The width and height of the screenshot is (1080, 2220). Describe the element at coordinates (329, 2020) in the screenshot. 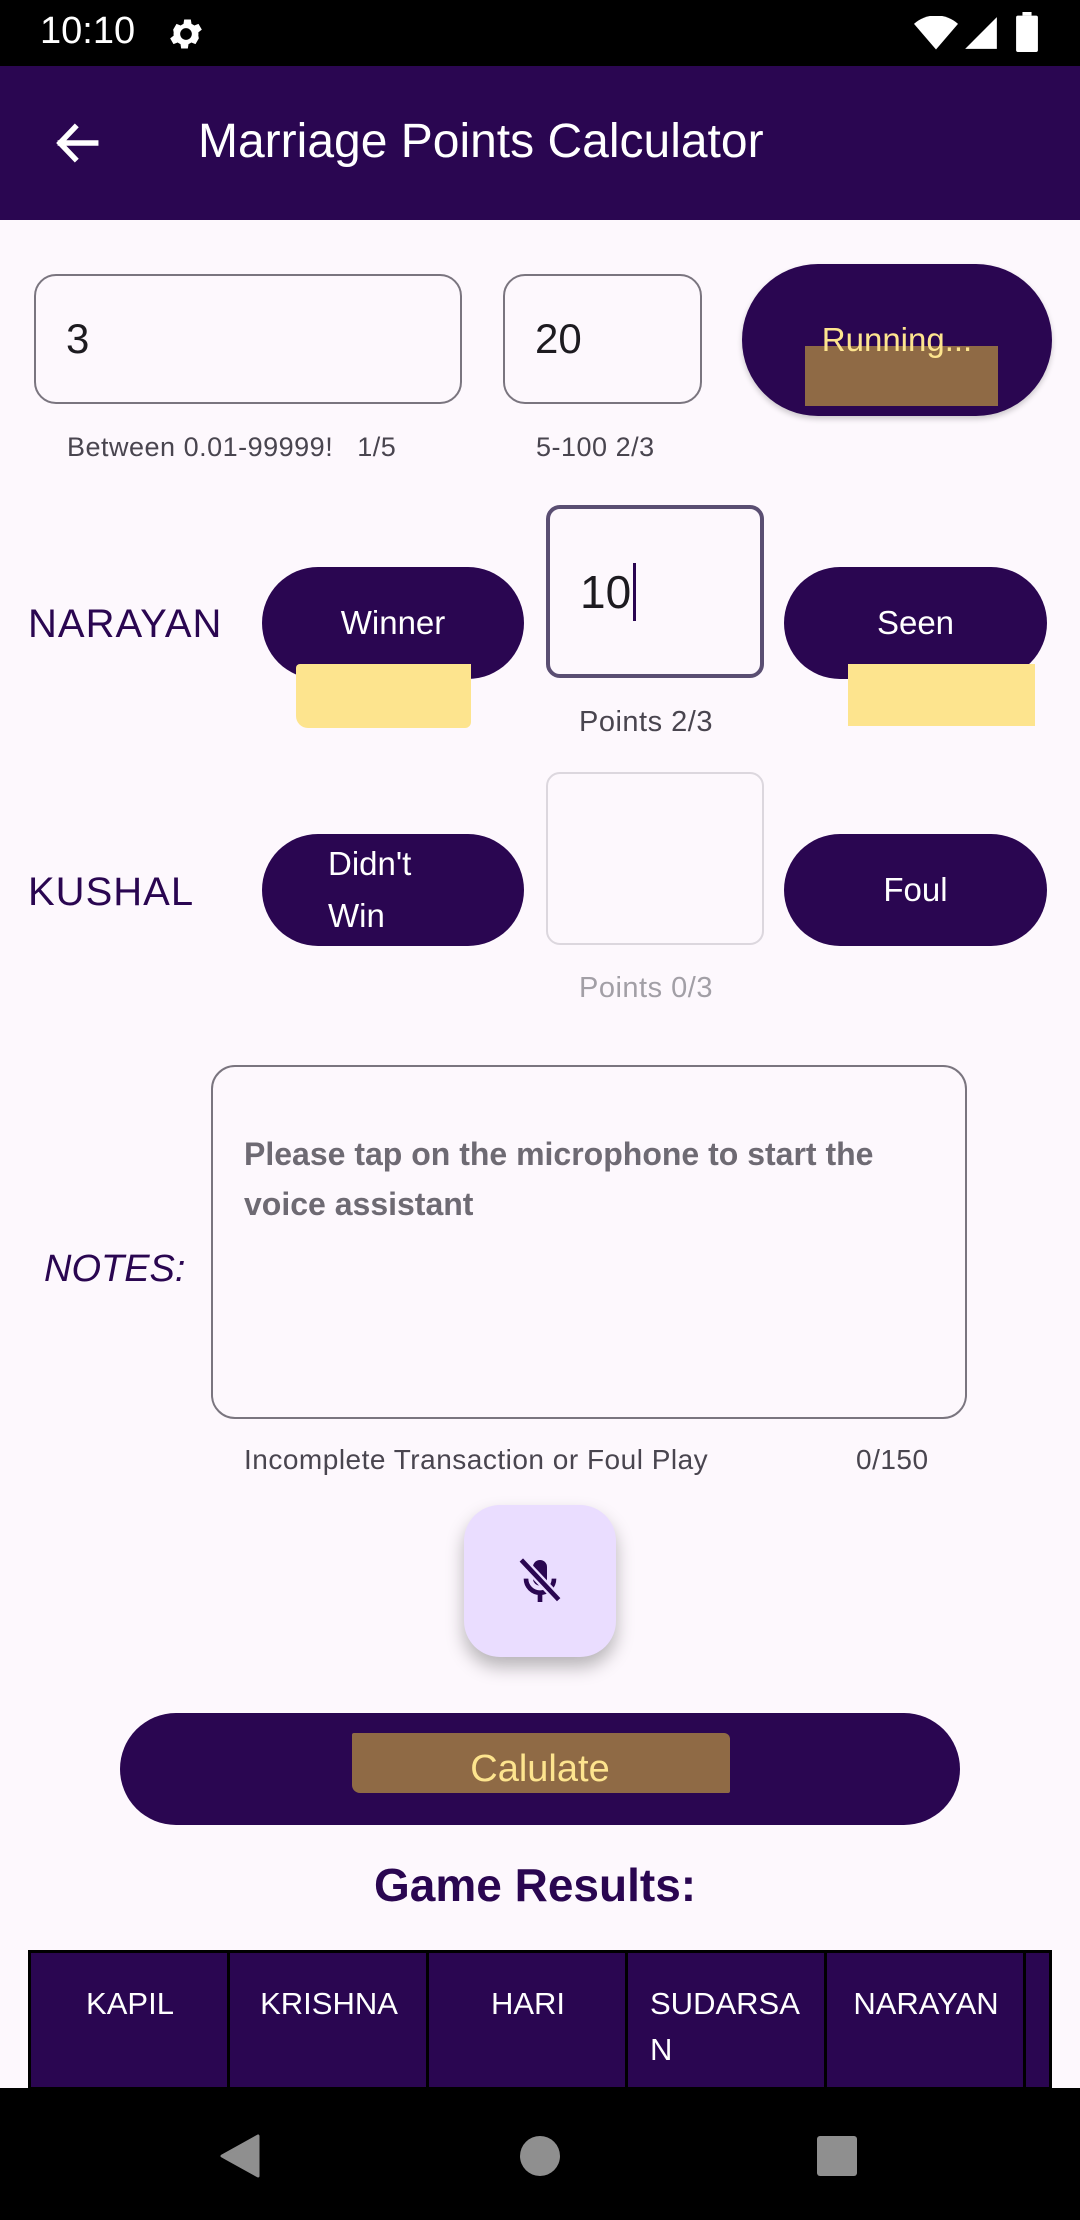

I see `table-header-cell: KRISHNA` at that location.